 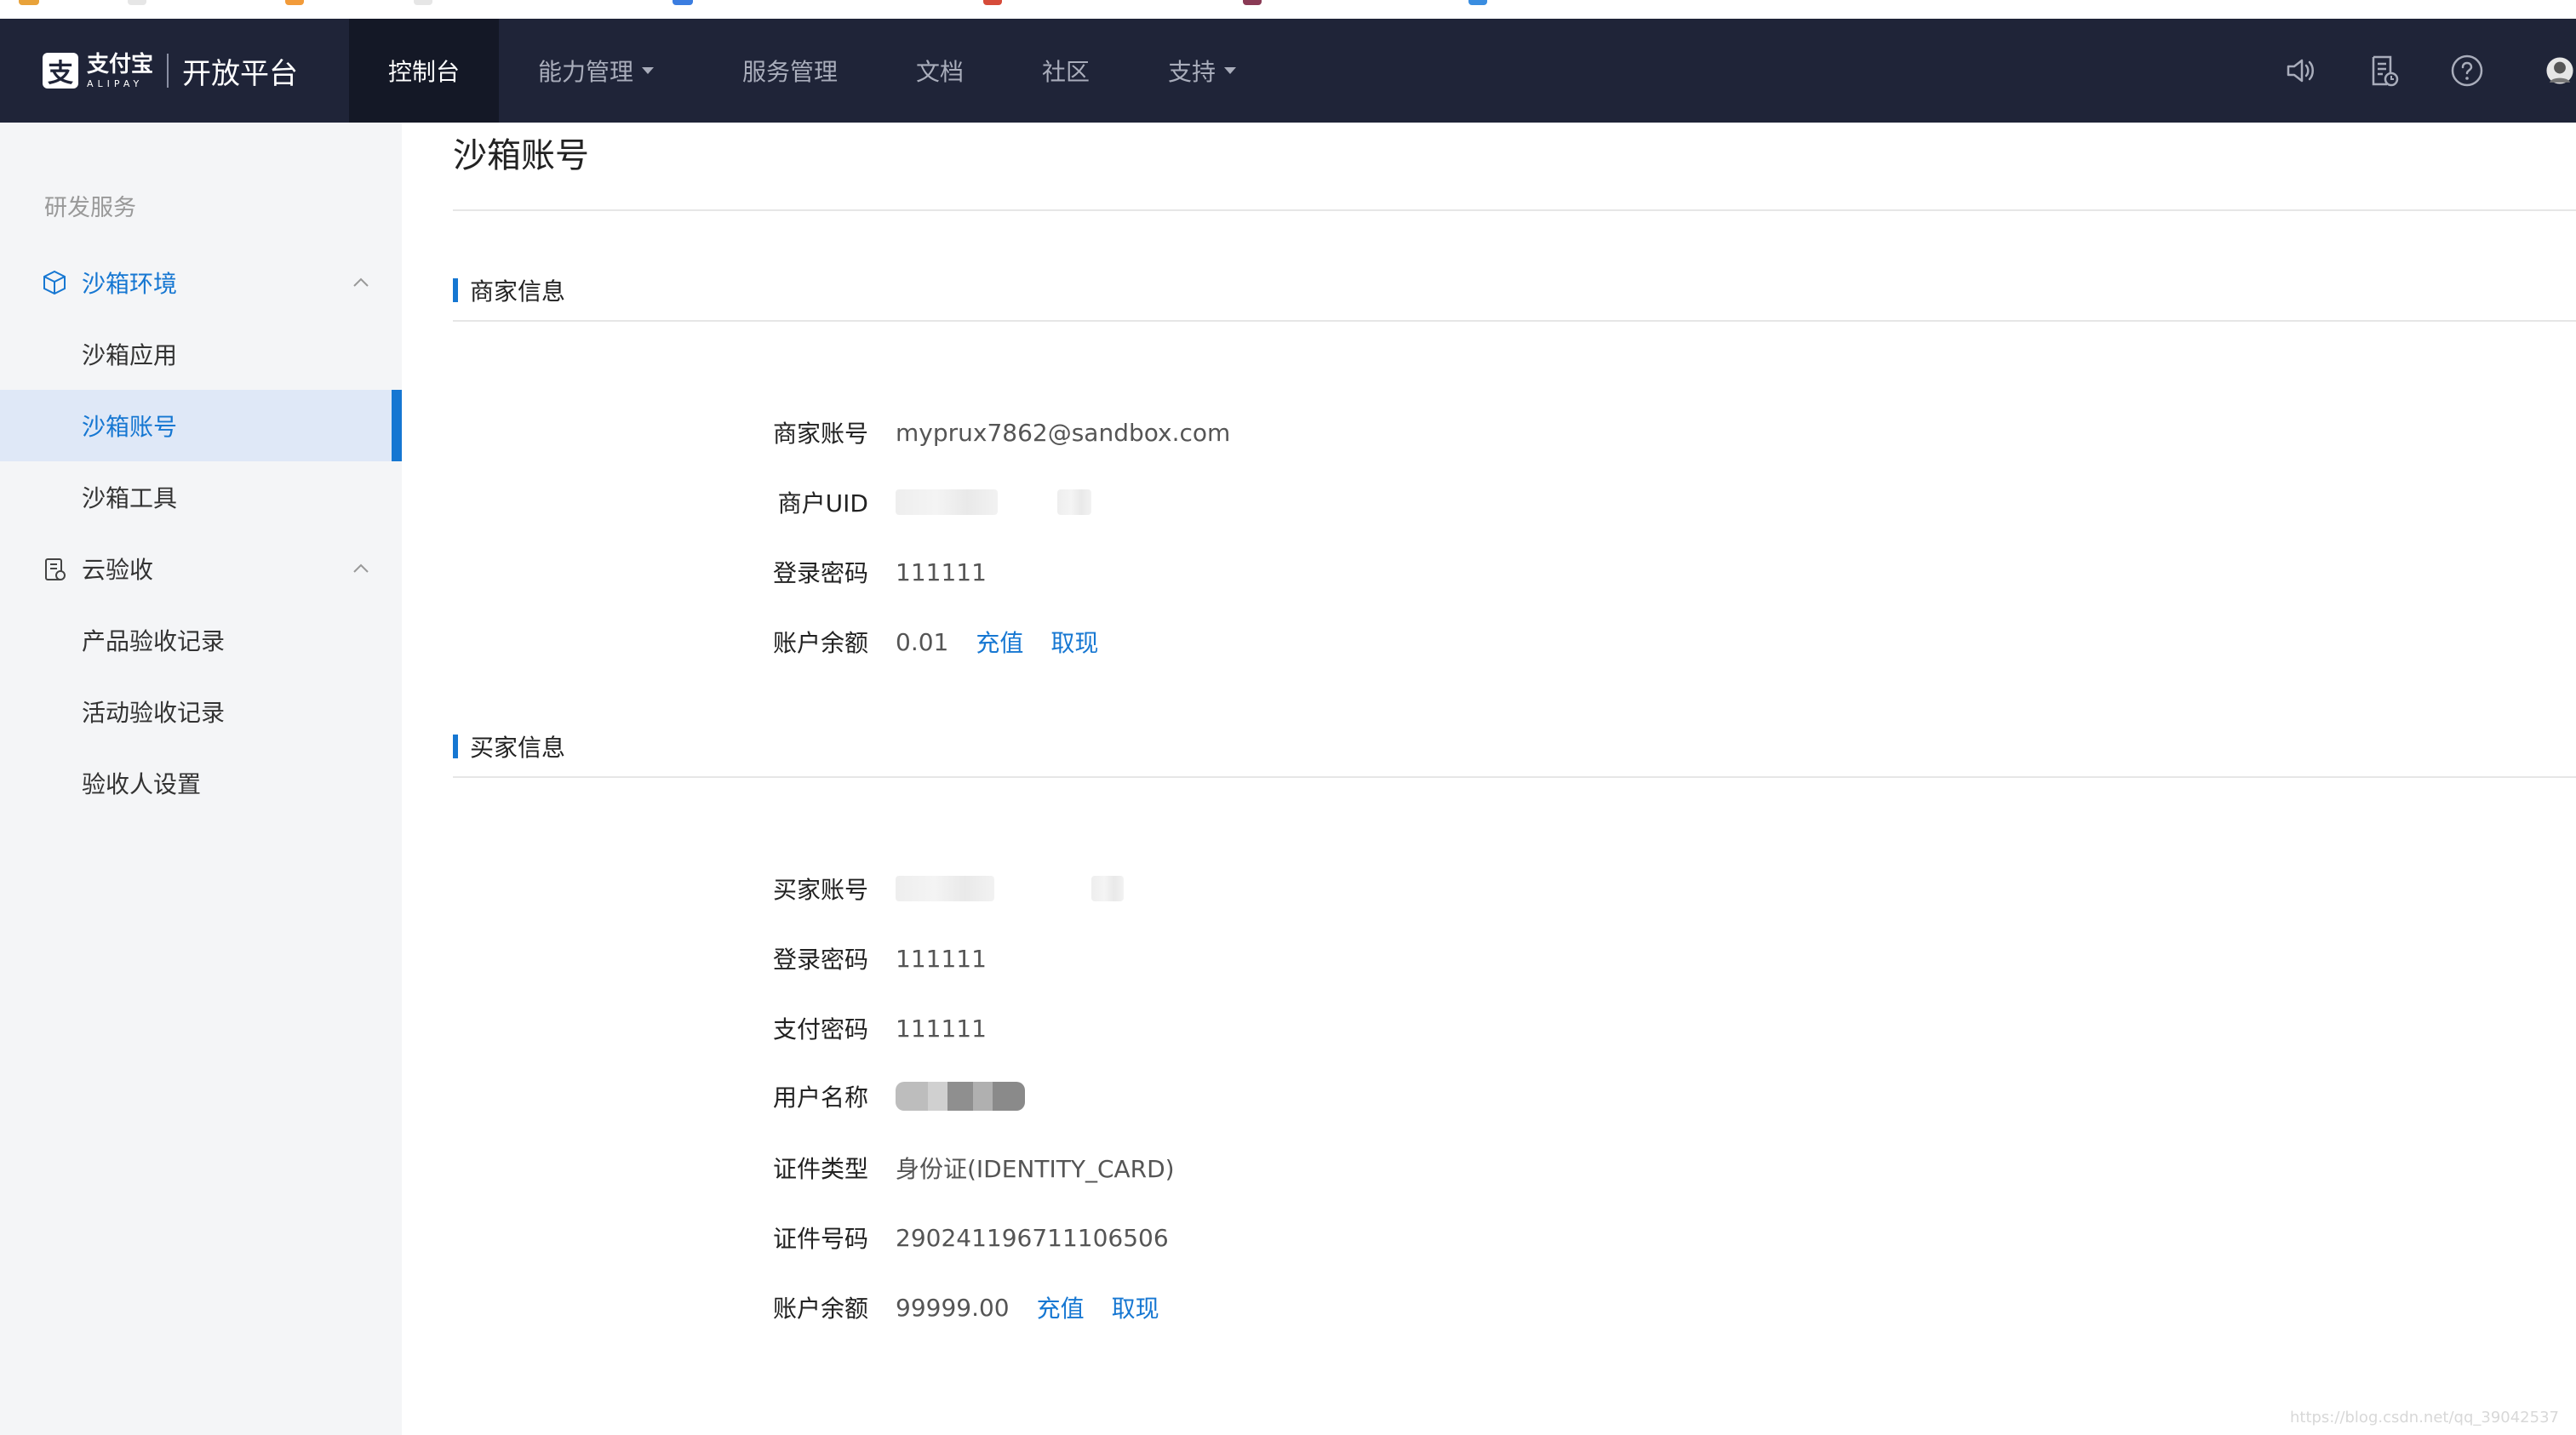 I want to click on sidebar-item-sandbox-app: 沙箱应用, so click(x=201, y=354).